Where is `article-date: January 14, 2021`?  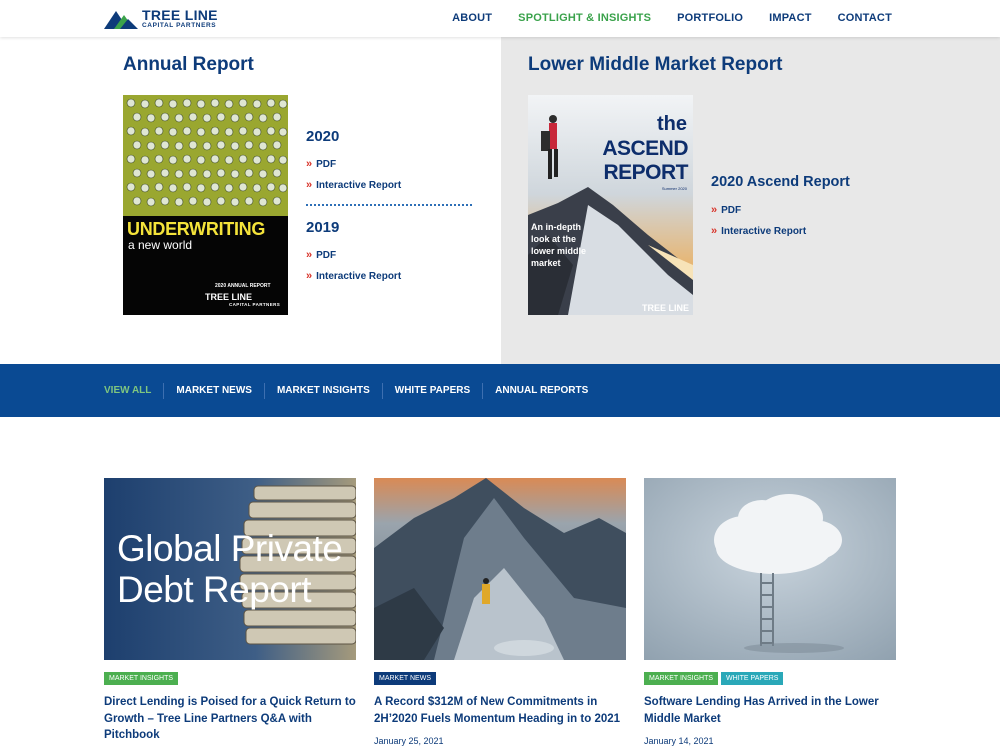 article-date: January 14, 2021 is located at coordinates (679, 741).